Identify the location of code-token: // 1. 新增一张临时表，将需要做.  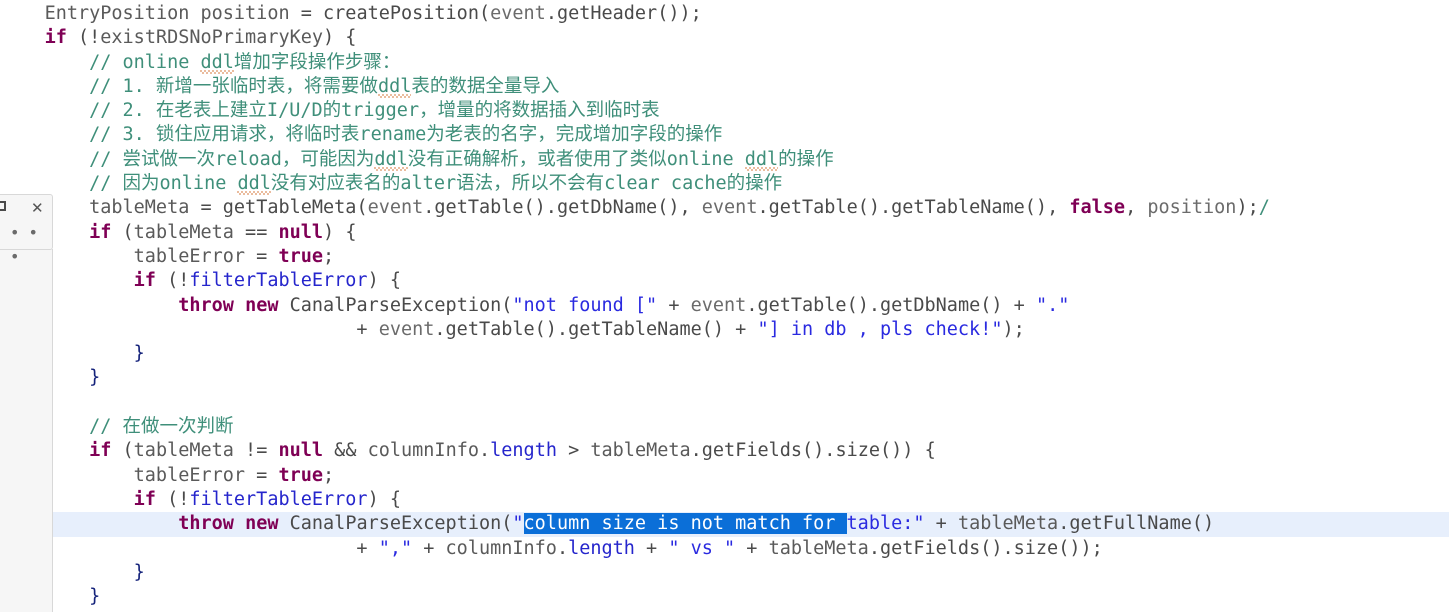
(189, 86).